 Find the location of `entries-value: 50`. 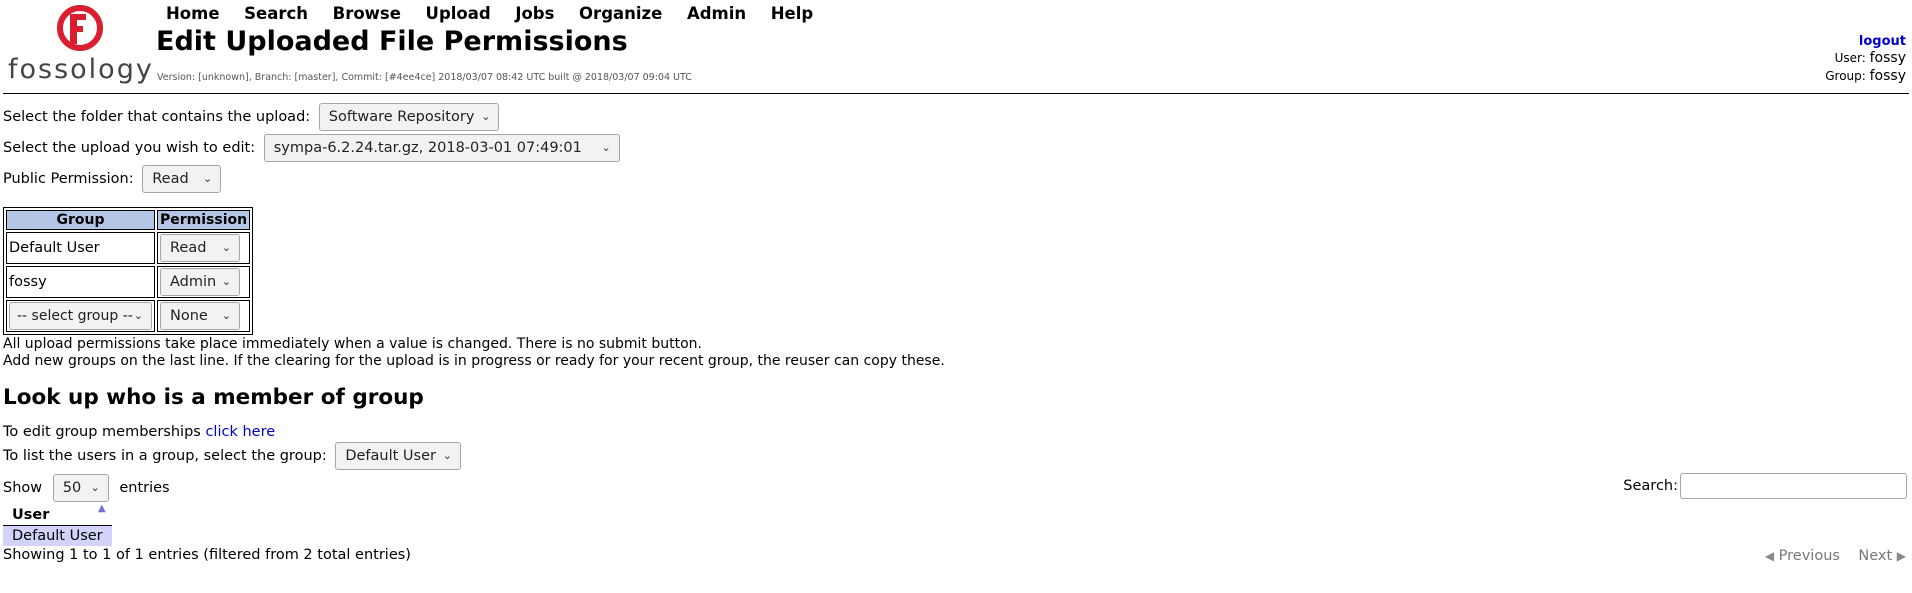

entries-value: 50 is located at coordinates (72, 488).